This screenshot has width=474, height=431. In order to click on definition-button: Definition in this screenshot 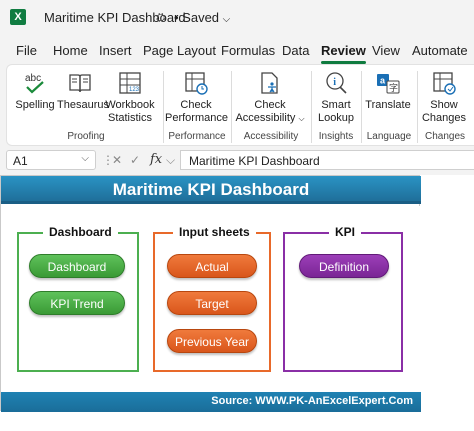, I will do `click(344, 266)`.